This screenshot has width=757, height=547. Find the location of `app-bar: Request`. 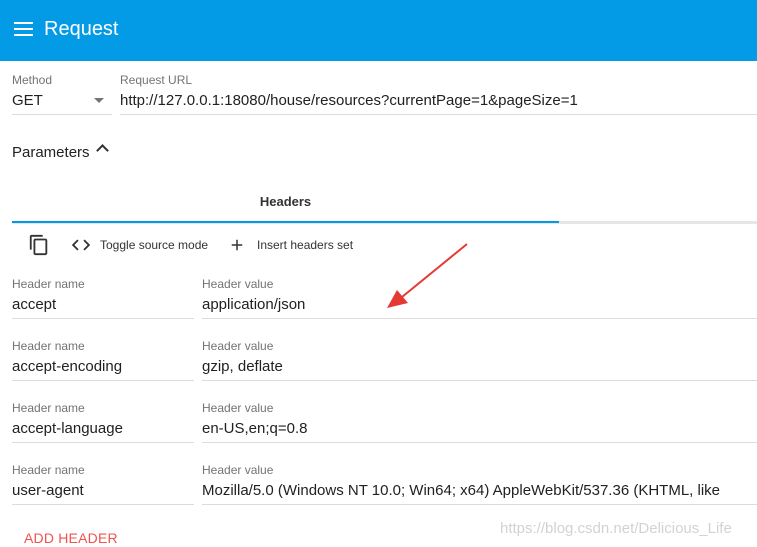

app-bar: Request is located at coordinates (378, 30).